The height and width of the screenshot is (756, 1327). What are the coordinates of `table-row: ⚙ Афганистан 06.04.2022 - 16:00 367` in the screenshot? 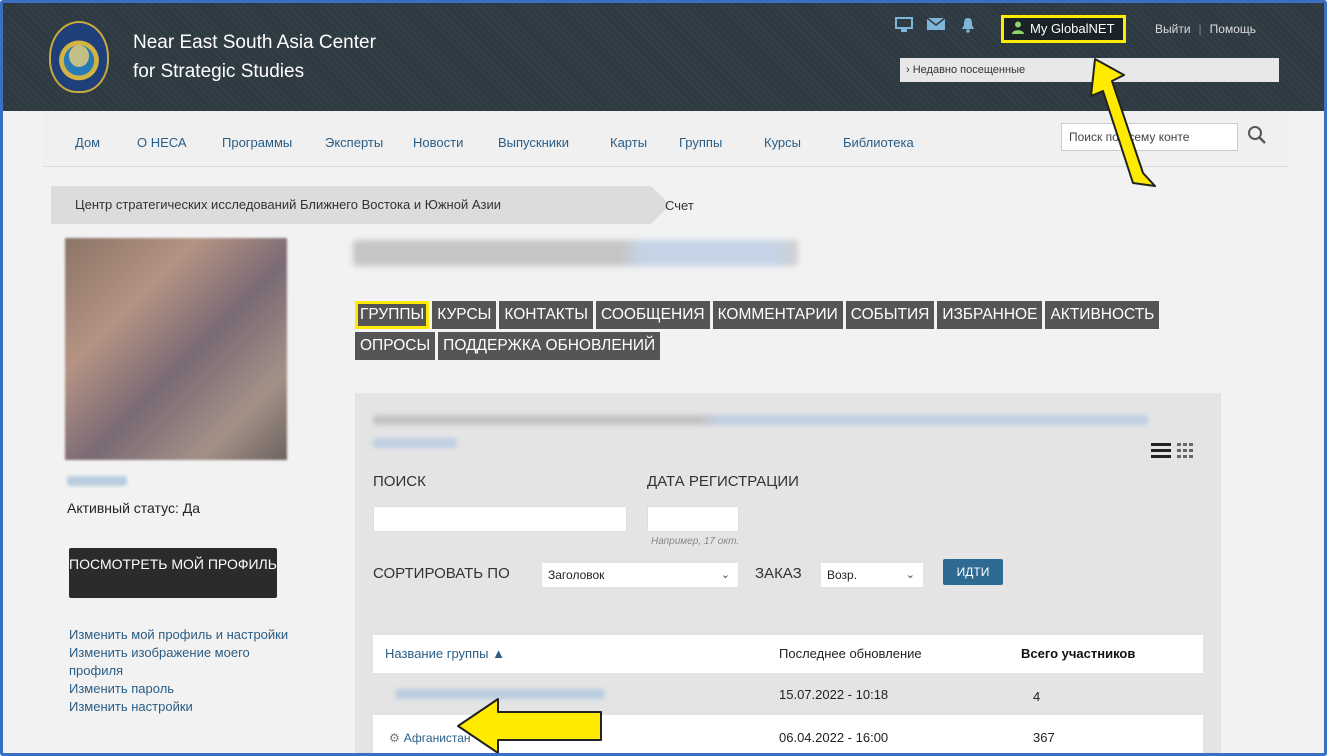 It's located at (788, 734).